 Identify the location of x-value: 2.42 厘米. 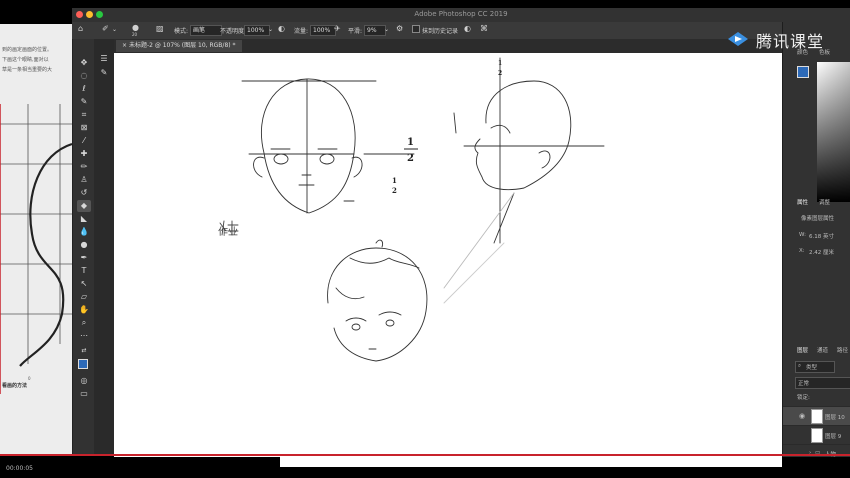
(821, 252).